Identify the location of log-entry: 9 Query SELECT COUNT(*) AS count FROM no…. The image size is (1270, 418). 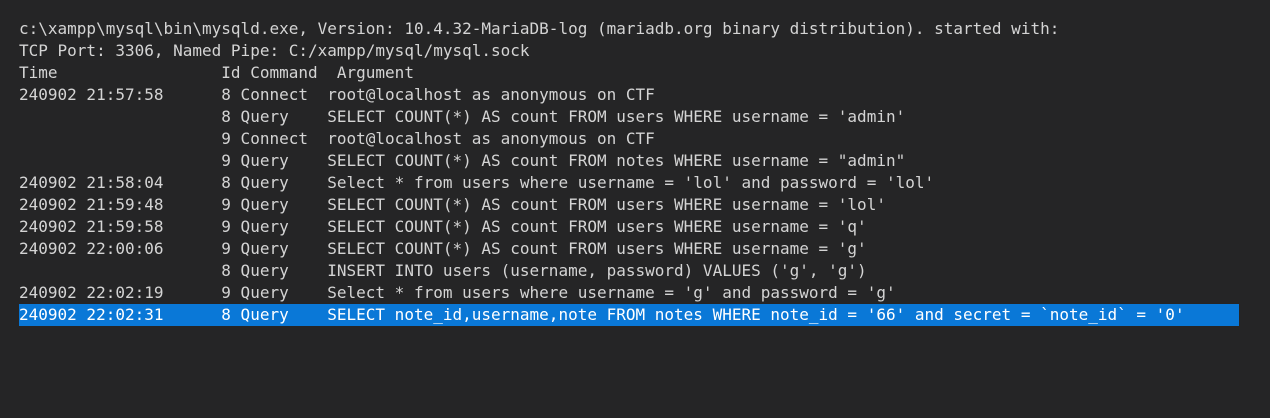
(462, 161).